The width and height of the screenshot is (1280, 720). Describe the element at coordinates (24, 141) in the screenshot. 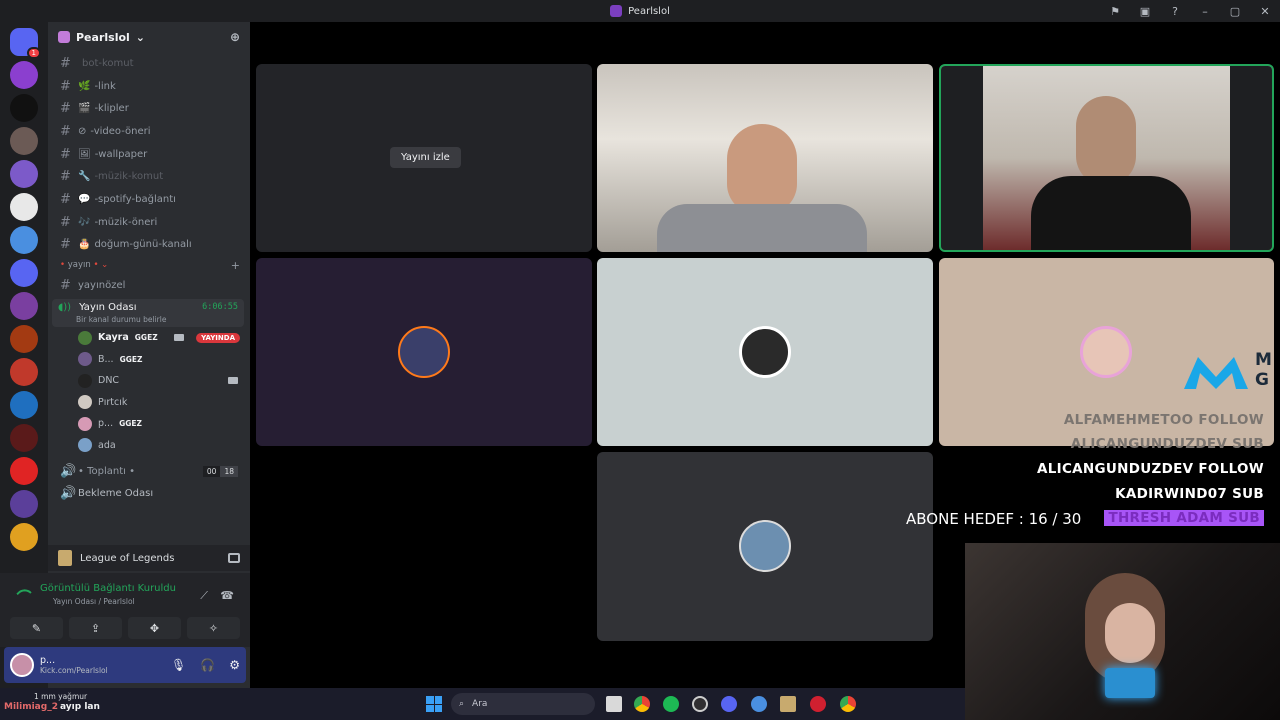

I see `server-photo-icon` at that location.